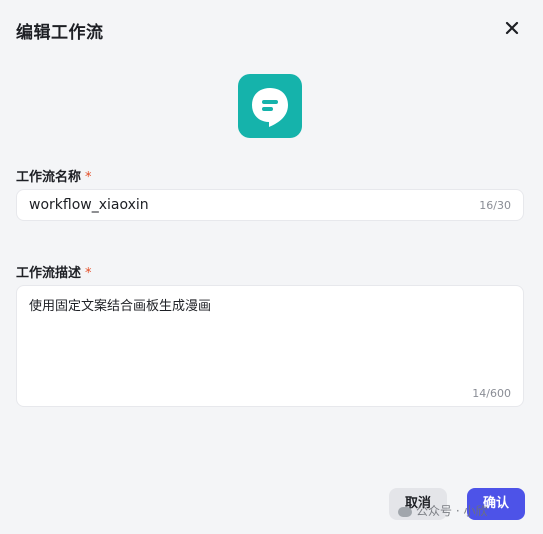 The width and height of the screenshot is (543, 534). Describe the element at coordinates (270, 205) in the screenshot. I see `workflow-name-input: workflow_xiaoxin 16/30` at that location.